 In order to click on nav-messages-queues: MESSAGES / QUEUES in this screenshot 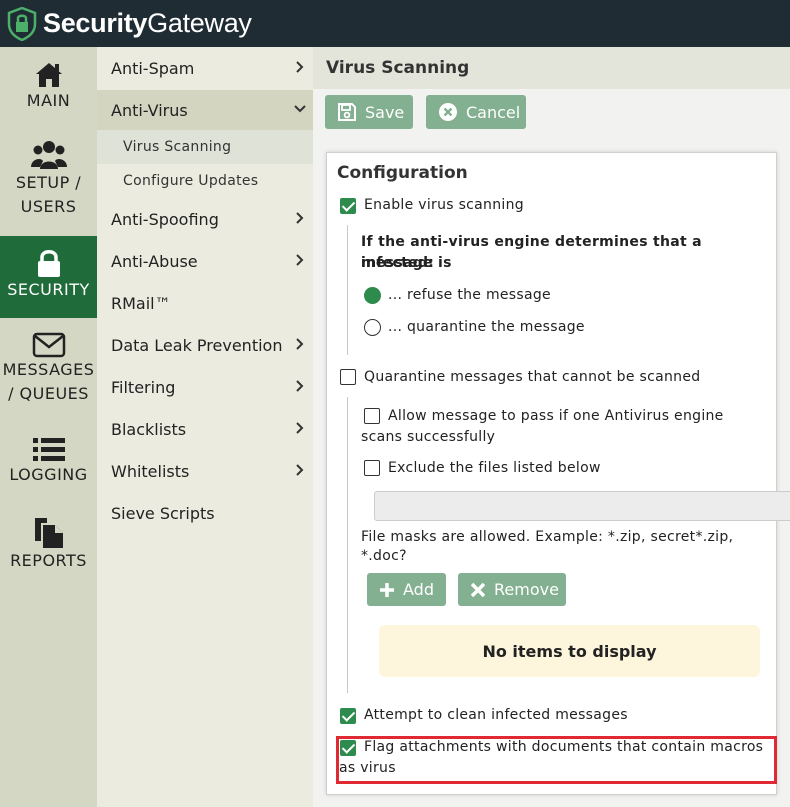, I will do `click(48, 372)`.